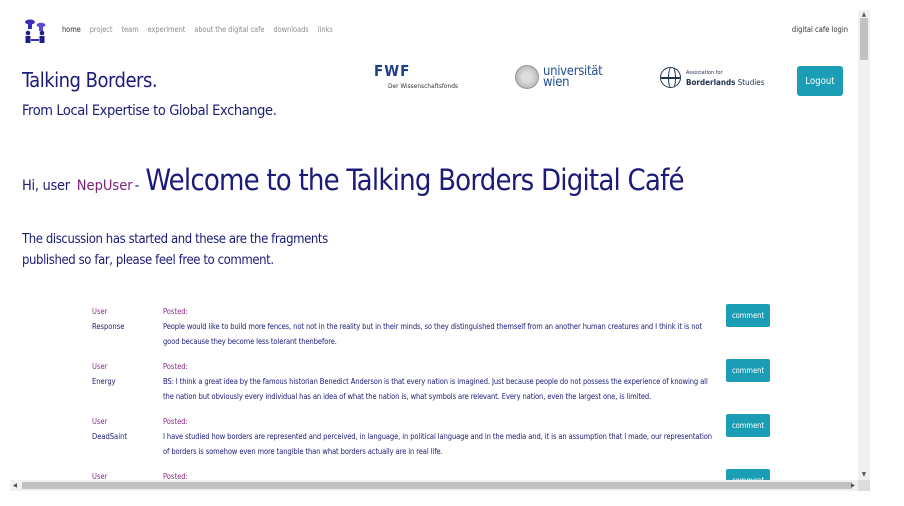  What do you see at coordinates (325, 29) in the screenshot?
I see `nav-links-page: links` at bounding box center [325, 29].